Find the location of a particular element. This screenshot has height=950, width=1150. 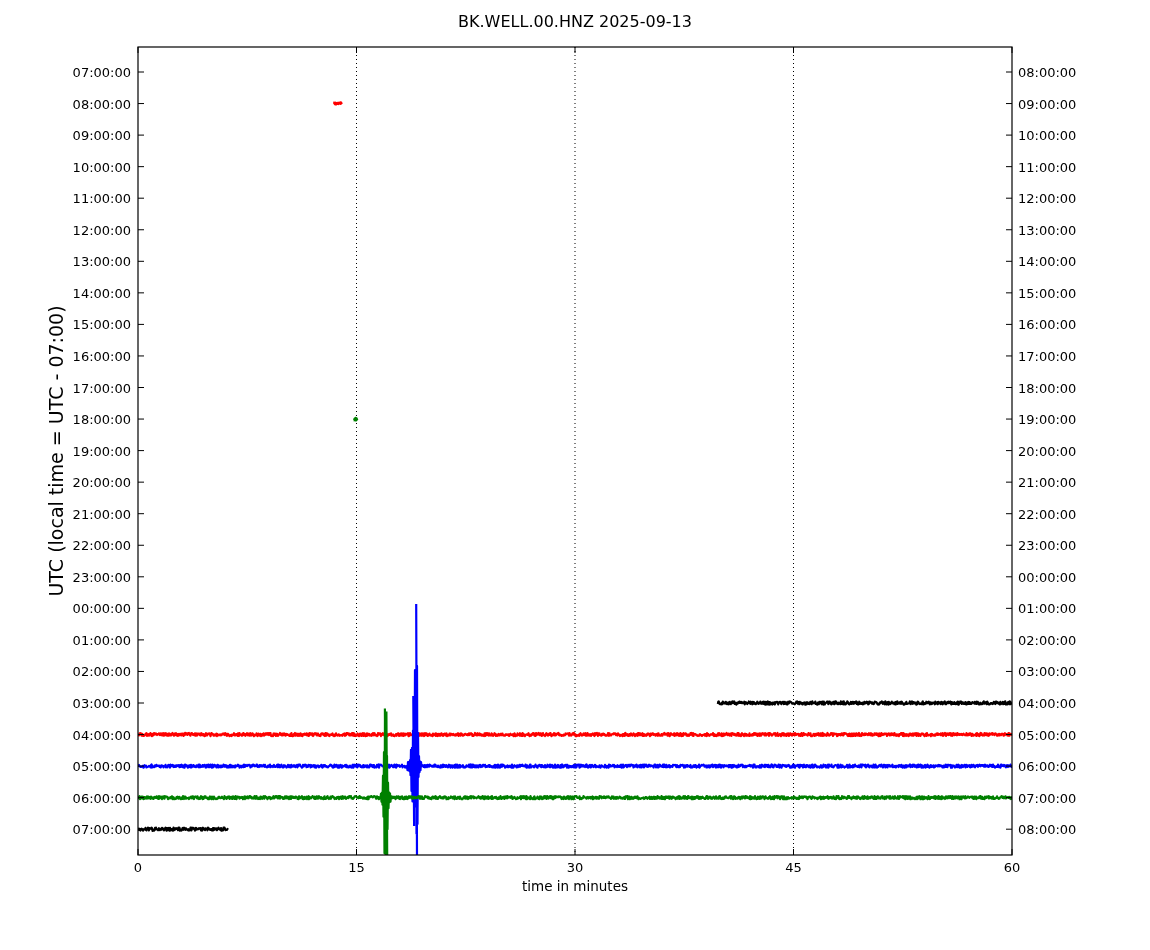

x-tick-label: 0 is located at coordinates (138, 867).